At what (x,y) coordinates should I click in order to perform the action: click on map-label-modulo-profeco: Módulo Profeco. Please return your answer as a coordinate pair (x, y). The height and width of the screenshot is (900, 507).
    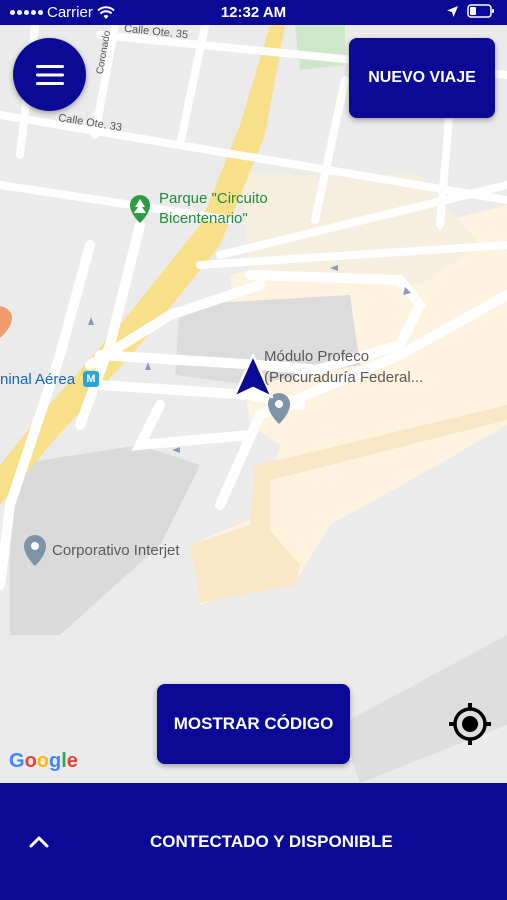
    Looking at the image, I should click on (316, 356).